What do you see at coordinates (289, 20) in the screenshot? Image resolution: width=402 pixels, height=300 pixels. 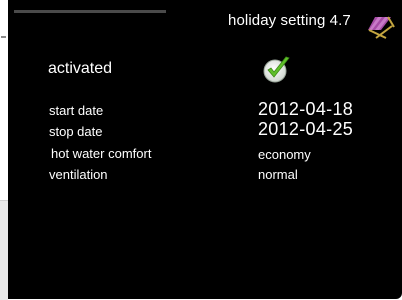 I see `page-title: holiday setting 4.7` at bounding box center [289, 20].